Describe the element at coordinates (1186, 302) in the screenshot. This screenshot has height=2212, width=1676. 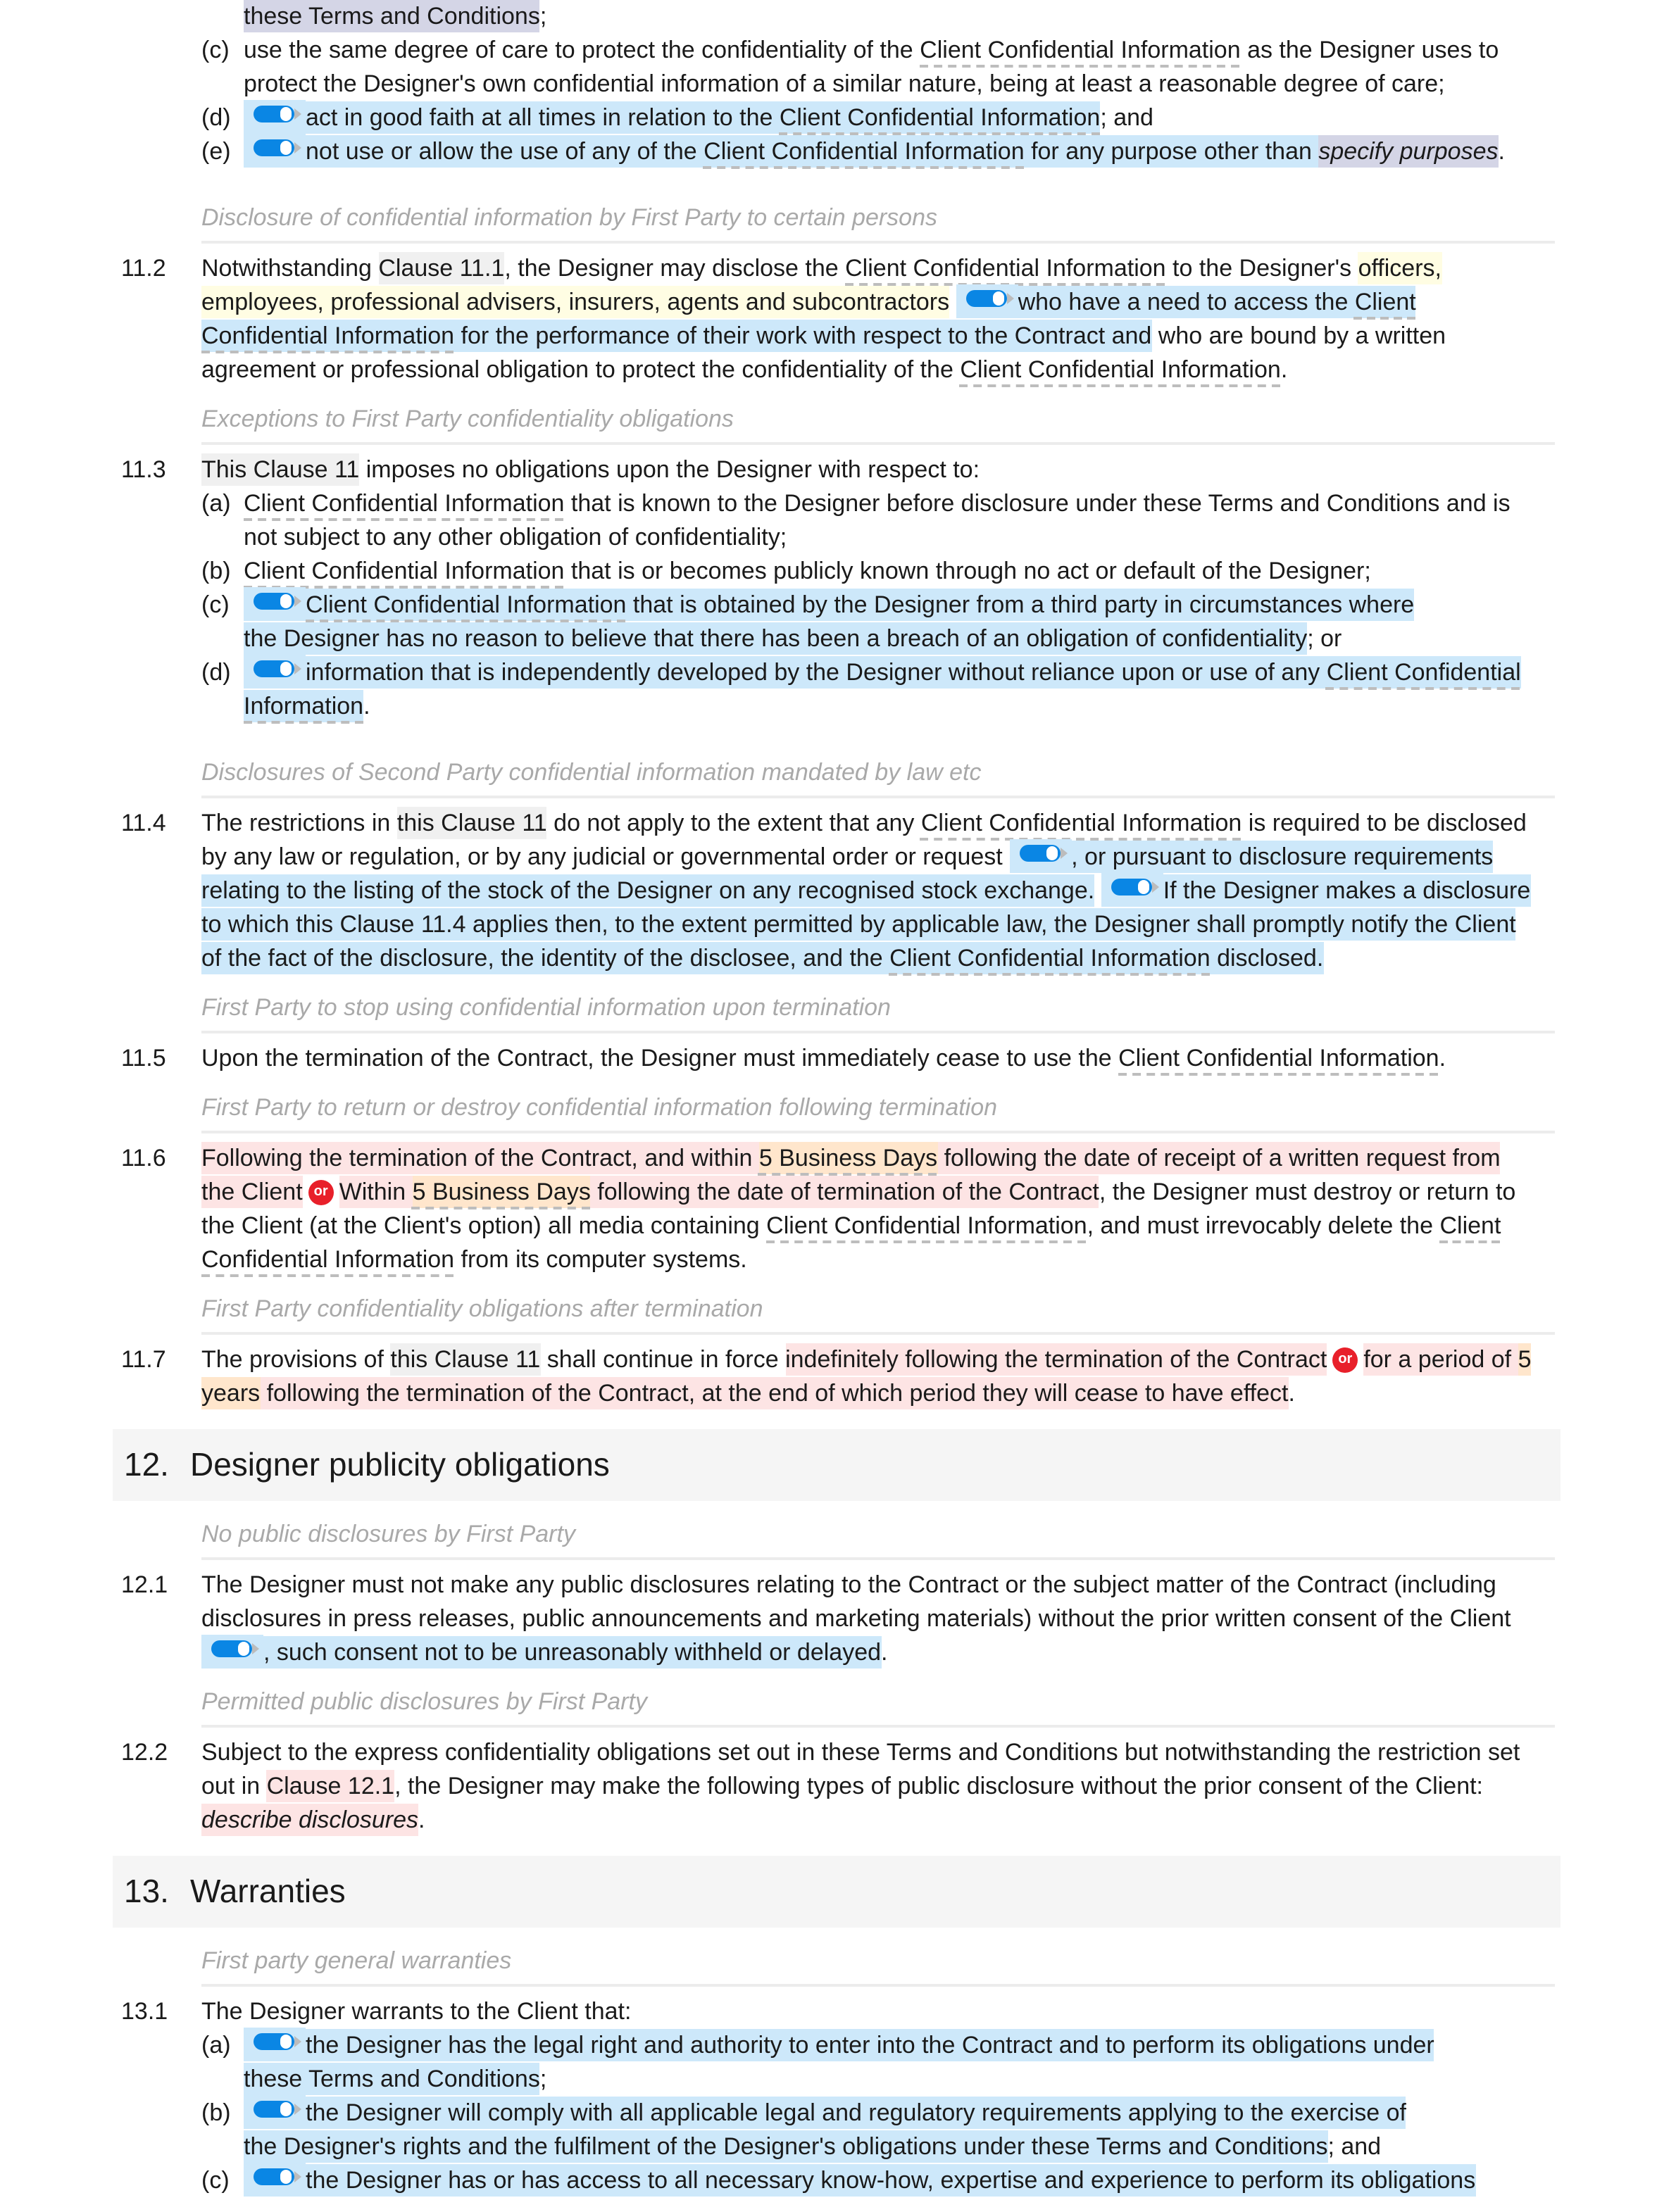
I see `text-span: who have a need to access the` at that location.